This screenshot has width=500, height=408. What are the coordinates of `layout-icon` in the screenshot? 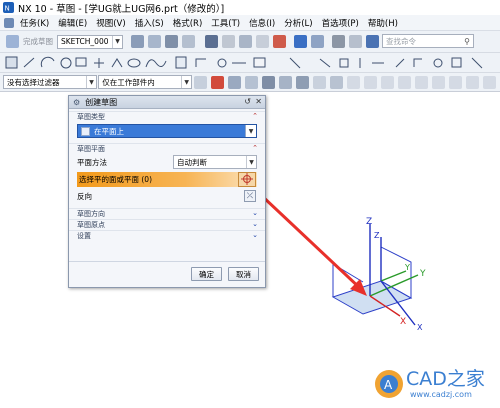 It's located at (355, 41).